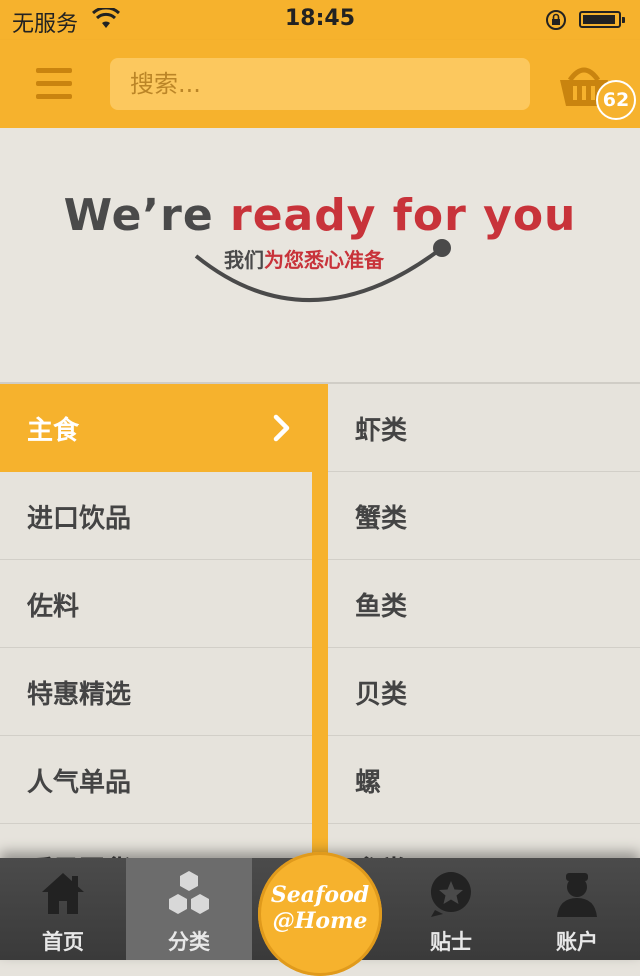  What do you see at coordinates (320, 895) in the screenshot?
I see `logo-line-1: Seafood` at bounding box center [320, 895].